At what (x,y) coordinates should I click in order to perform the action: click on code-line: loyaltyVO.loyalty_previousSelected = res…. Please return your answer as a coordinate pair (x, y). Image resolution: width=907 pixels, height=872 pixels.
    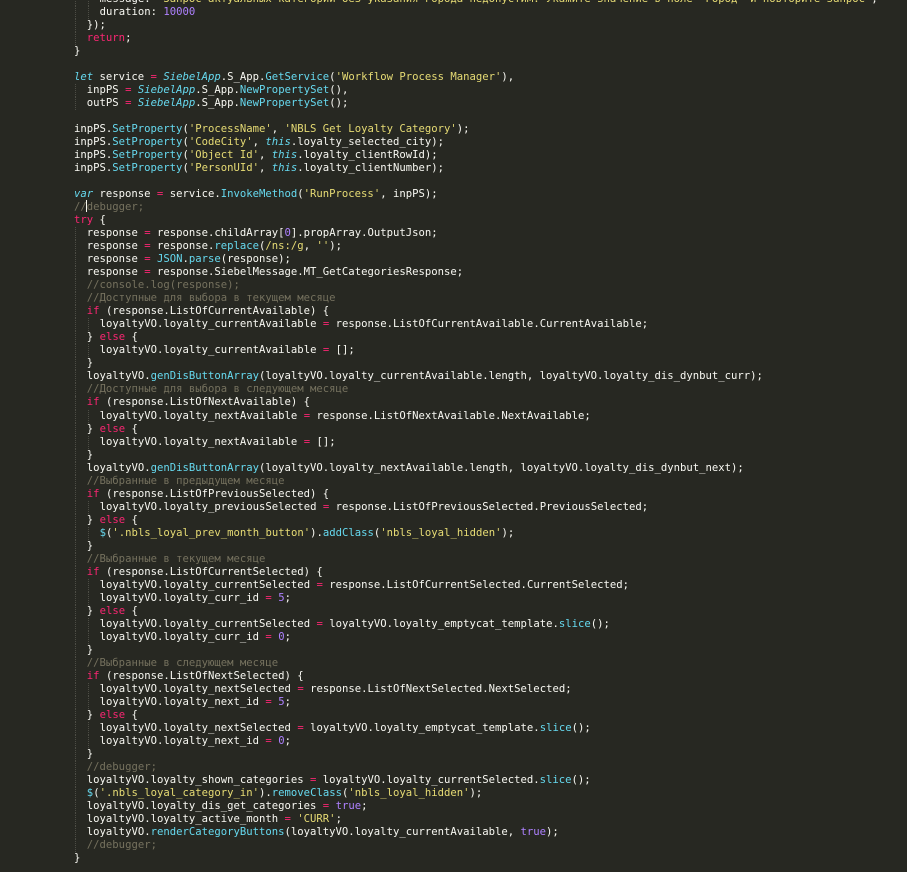
    Looking at the image, I should click on (476, 507).